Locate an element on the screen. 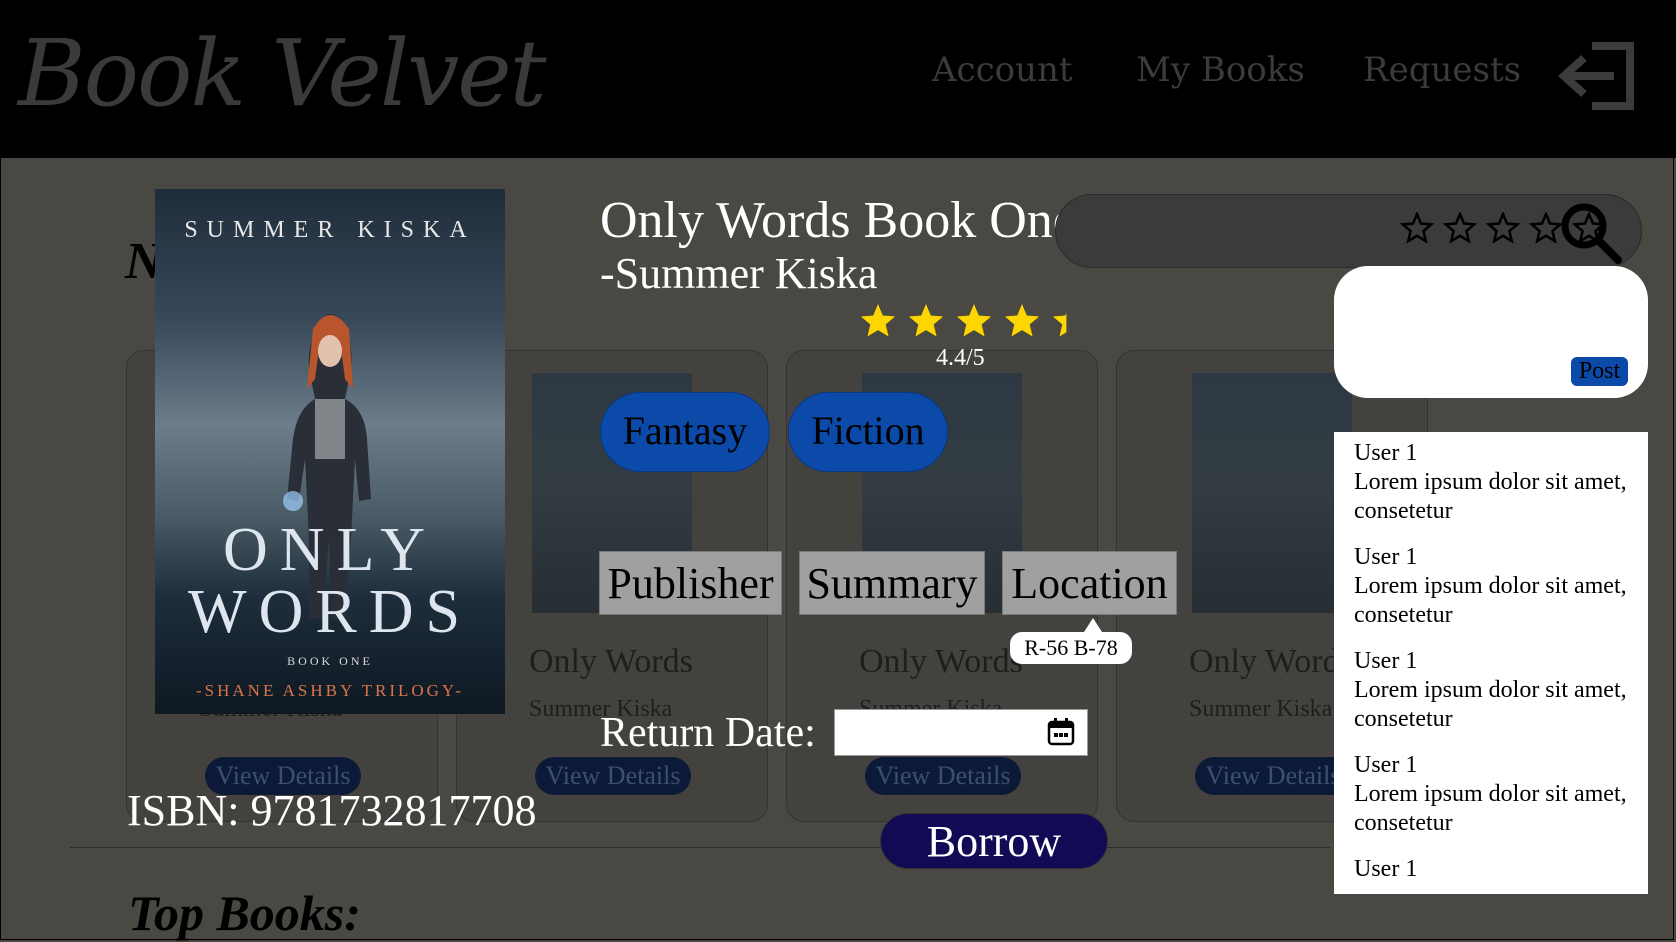 This screenshot has height=942, width=1676. nav-account: Account is located at coordinates (1002, 70).